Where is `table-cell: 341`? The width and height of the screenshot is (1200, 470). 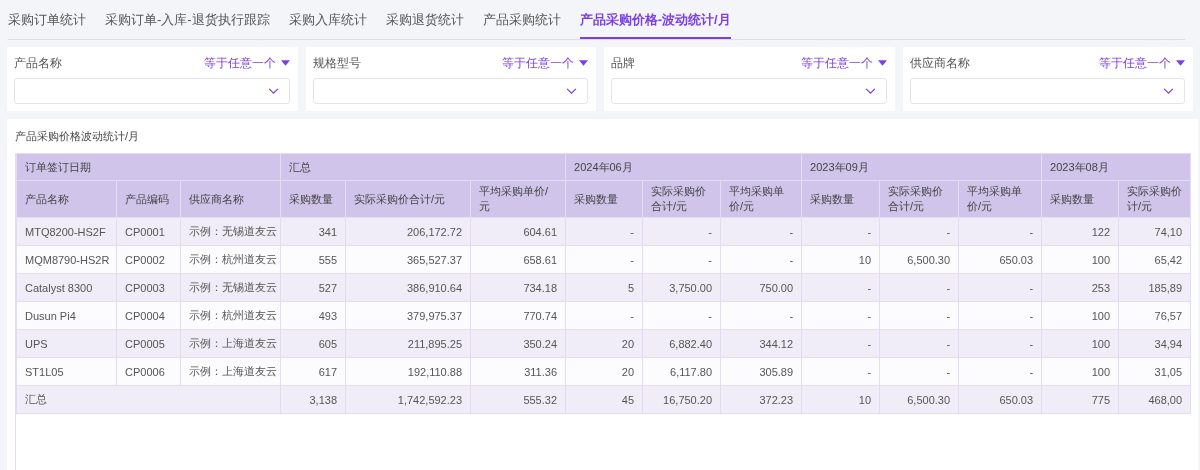 table-cell: 341 is located at coordinates (313, 231).